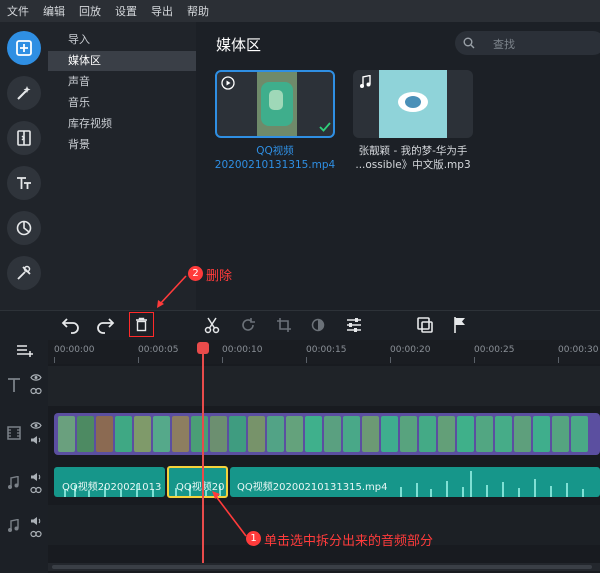 This screenshot has height=573, width=600. I want to click on clip-properties-icon, so click(354, 325).